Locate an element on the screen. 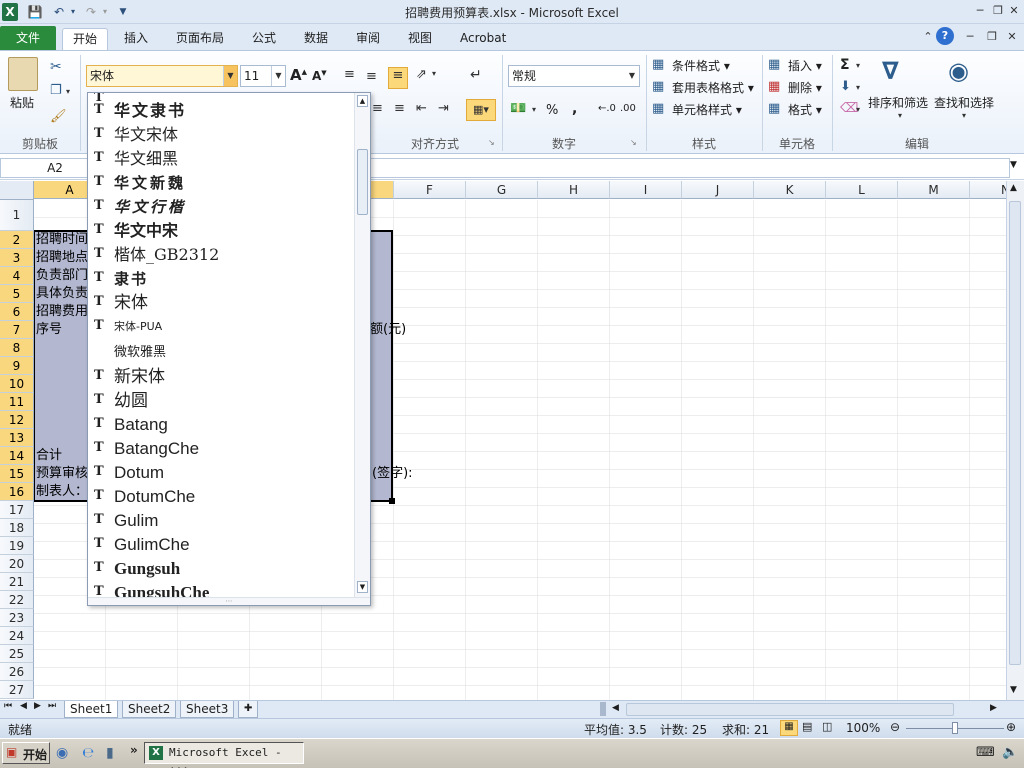  workbook-close-icon: ✕ is located at coordinates (1012, 37).